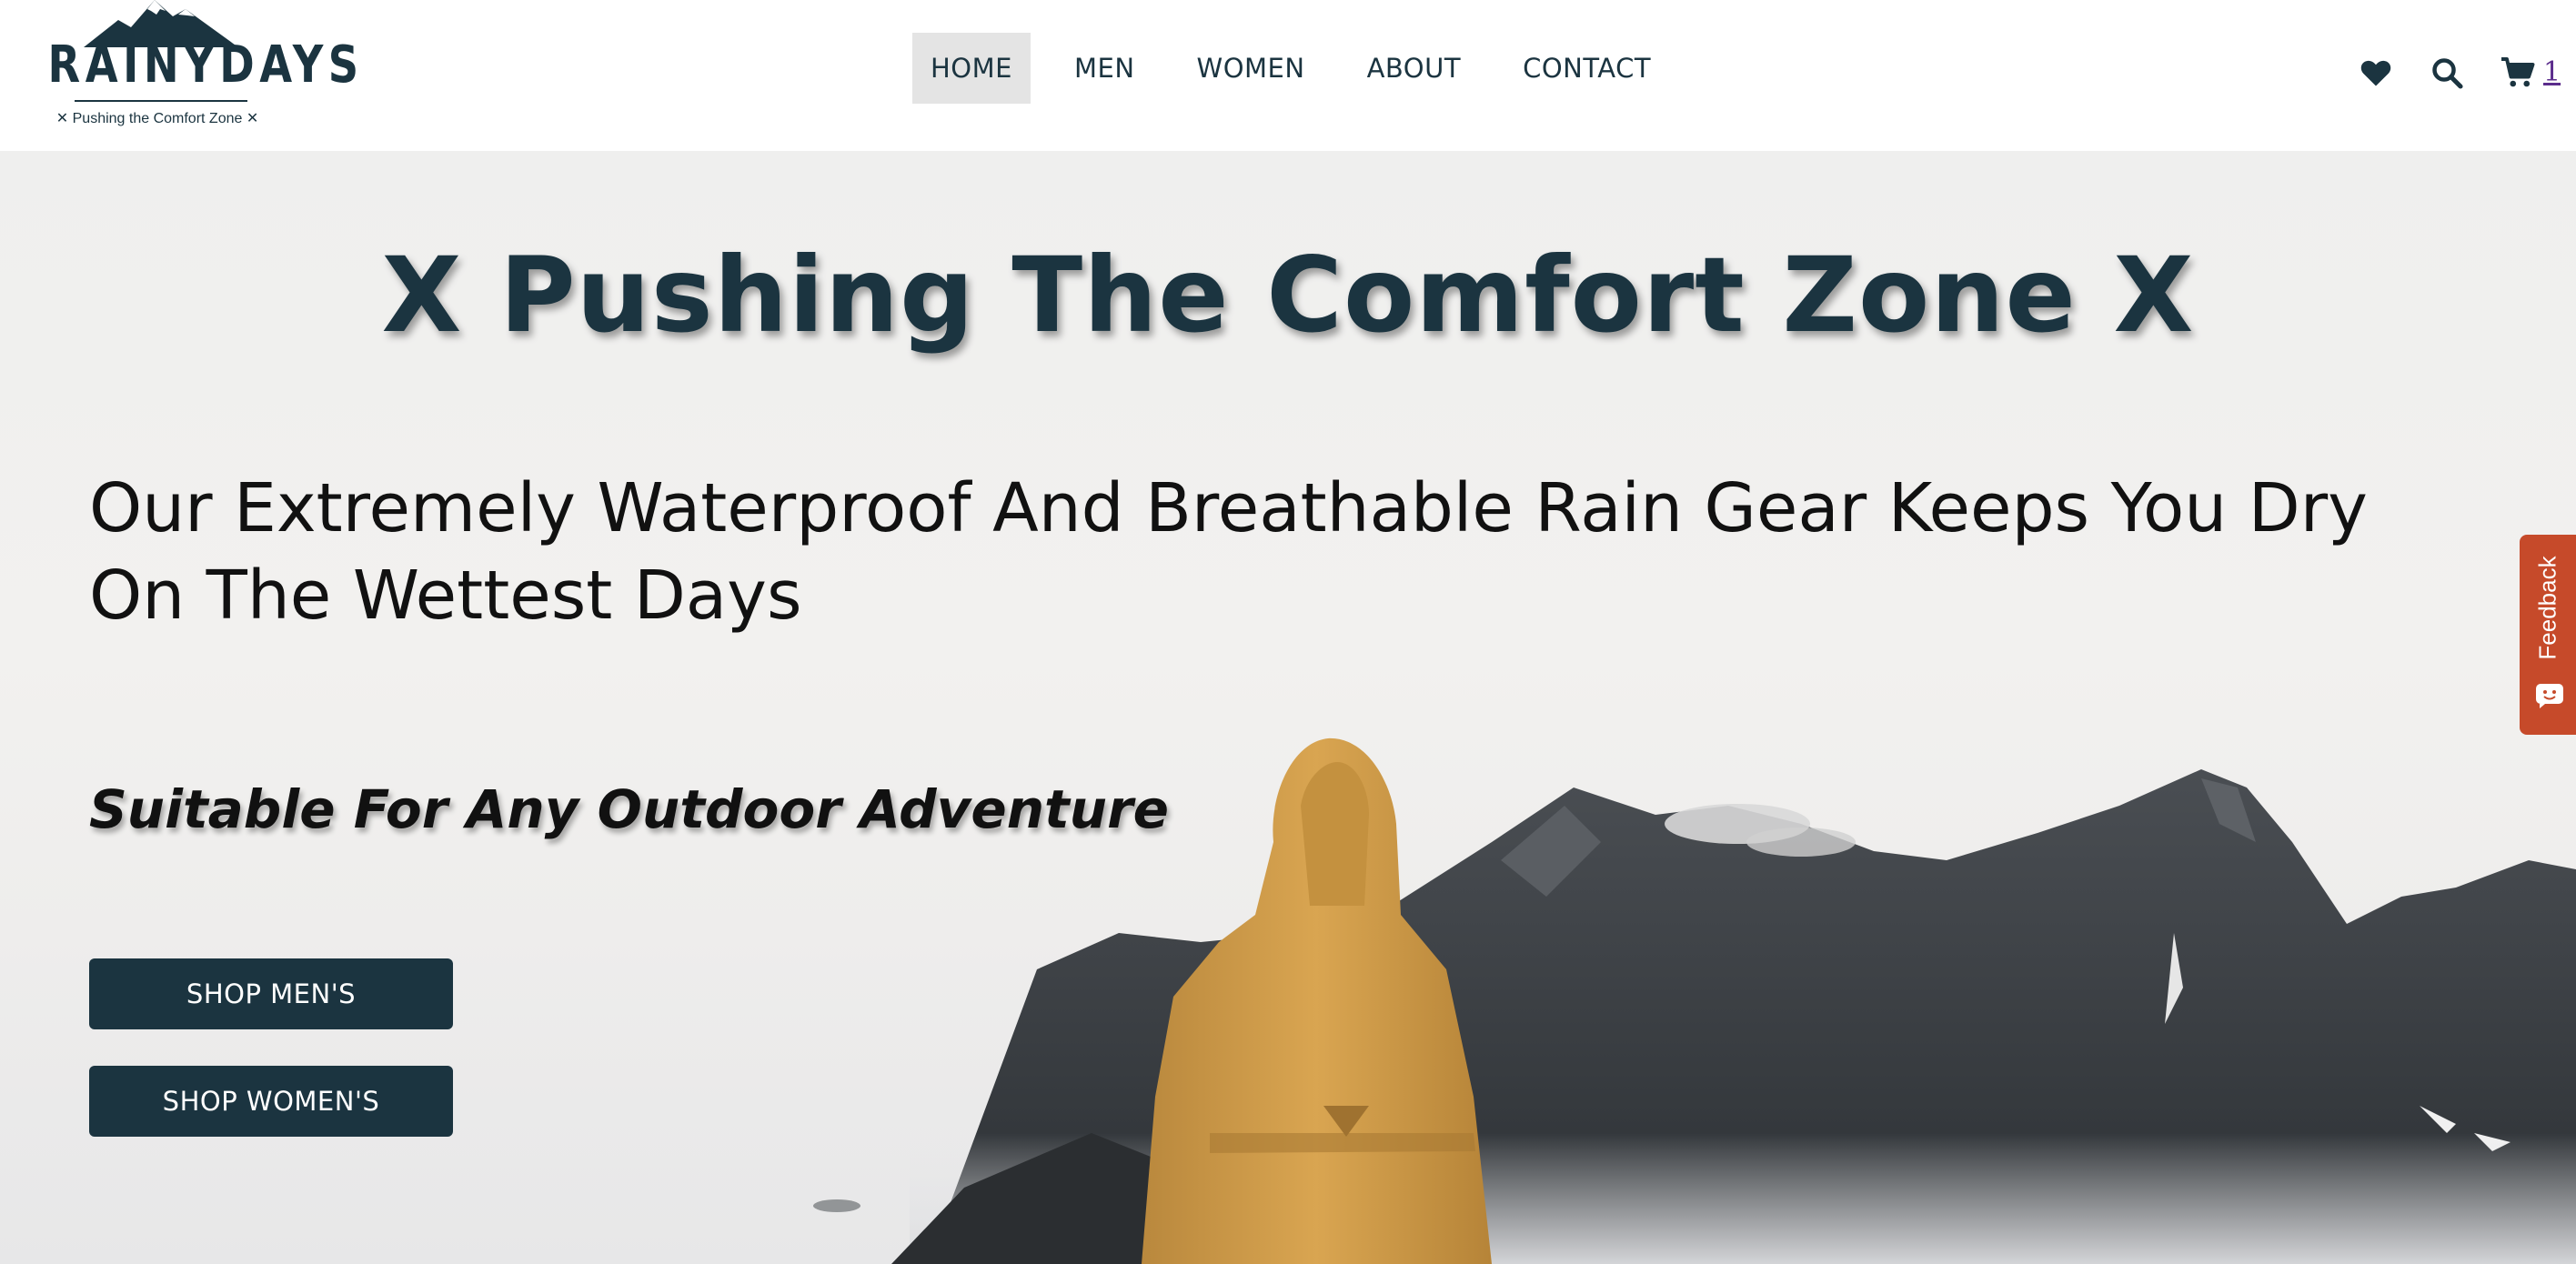 This screenshot has height=1264, width=2576. I want to click on feedback-label-wrap: Feedback, so click(2547, 607).